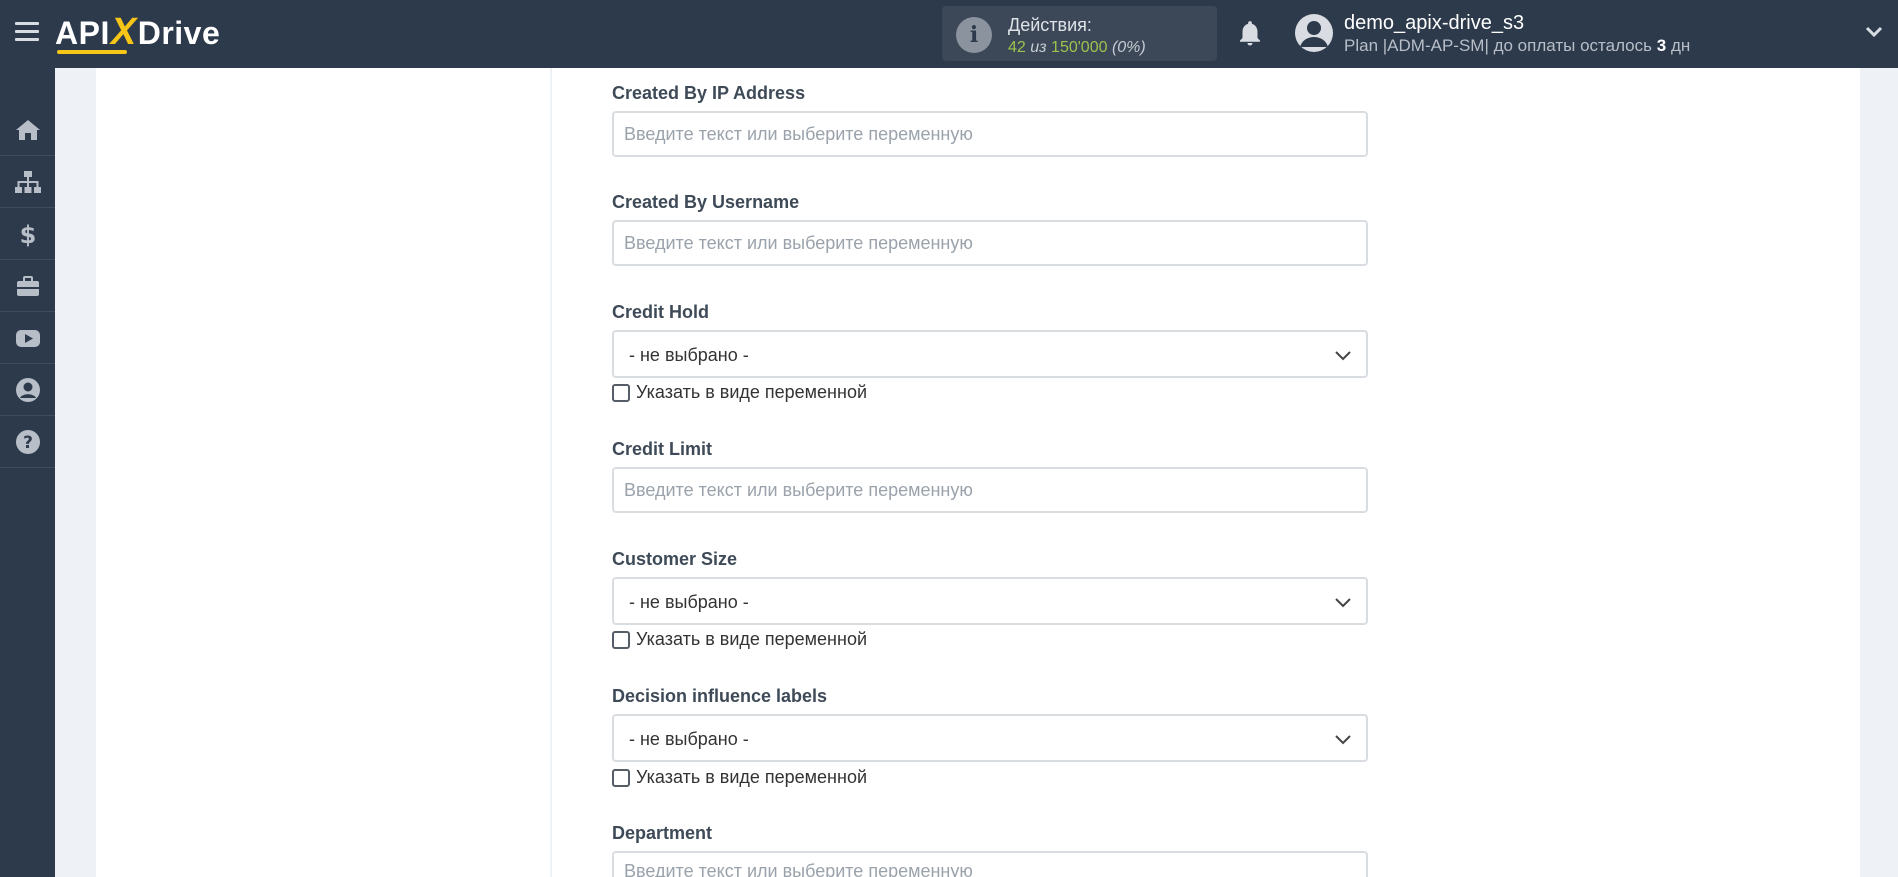 This screenshot has width=1898, height=877. I want to click on field-label-customer-size: Customer Size, so click(675, 559).